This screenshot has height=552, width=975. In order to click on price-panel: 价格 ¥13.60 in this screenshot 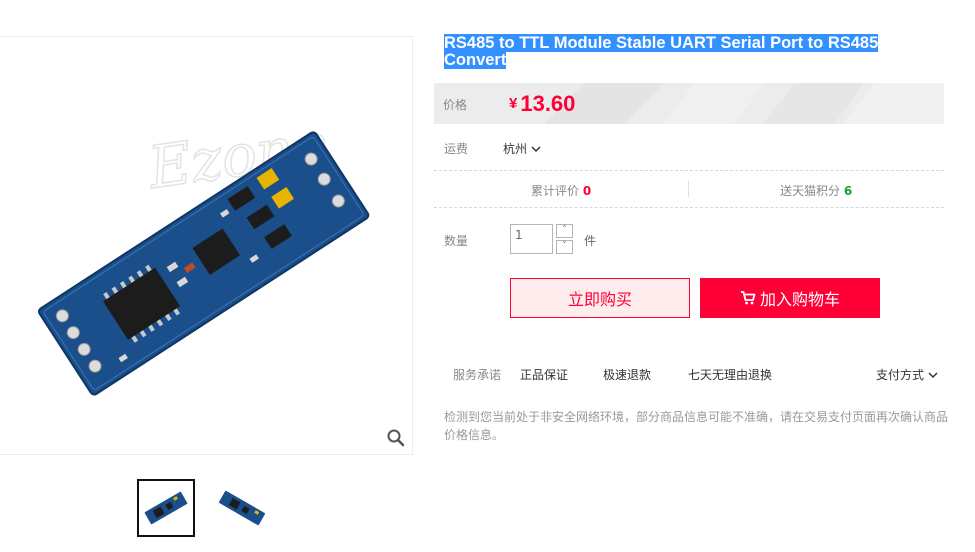, I will do `click(689, 103)`.